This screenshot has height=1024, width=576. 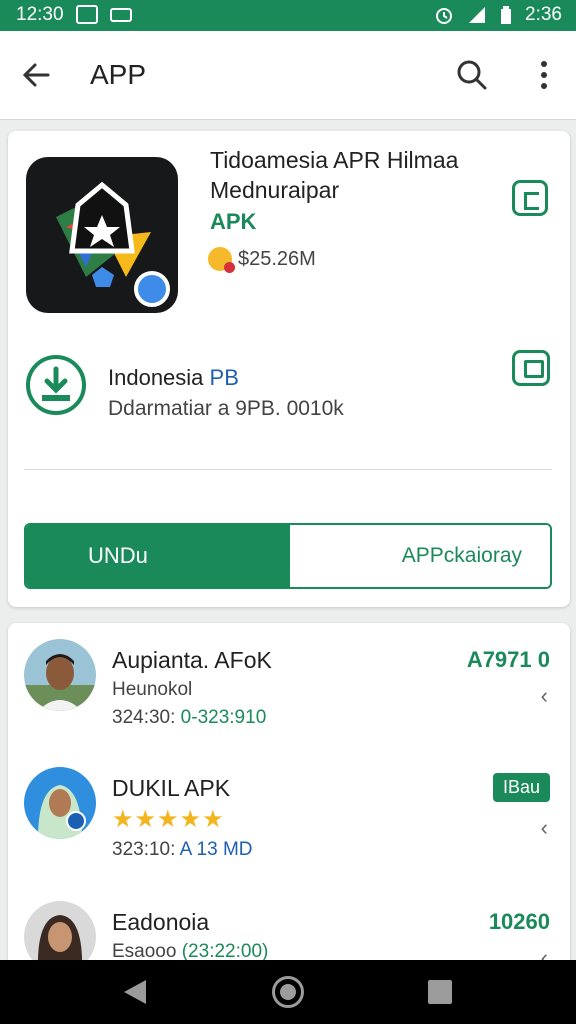 I want to click on chat-icon, so click(x=531, y=368).